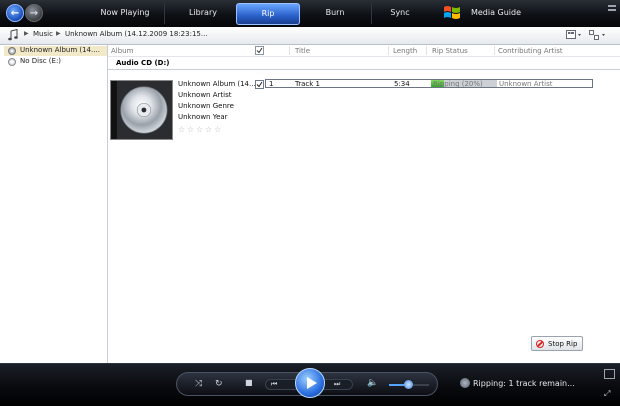 This screenshot has height=406, width=620. What do you see at coordinates (450, 51) in the screenshot?
I see `column-header-rip-status: Rip Status` at bounding box center [450, 51].